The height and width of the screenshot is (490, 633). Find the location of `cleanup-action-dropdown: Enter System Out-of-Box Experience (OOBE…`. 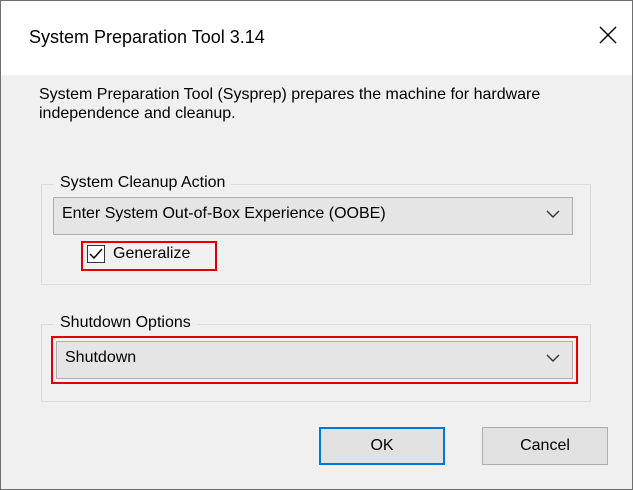

cleanup-action-dropdown: Enter System Out-of-Box Experience (OOBE… is located at coordinates (313, 216).